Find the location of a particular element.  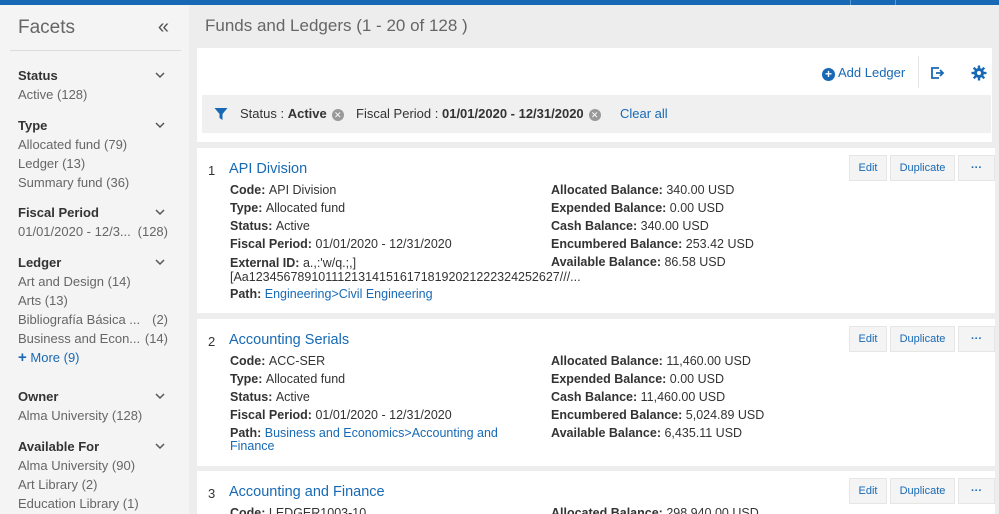

field-label: Expended Balance: is located at coordinates (610, 208).